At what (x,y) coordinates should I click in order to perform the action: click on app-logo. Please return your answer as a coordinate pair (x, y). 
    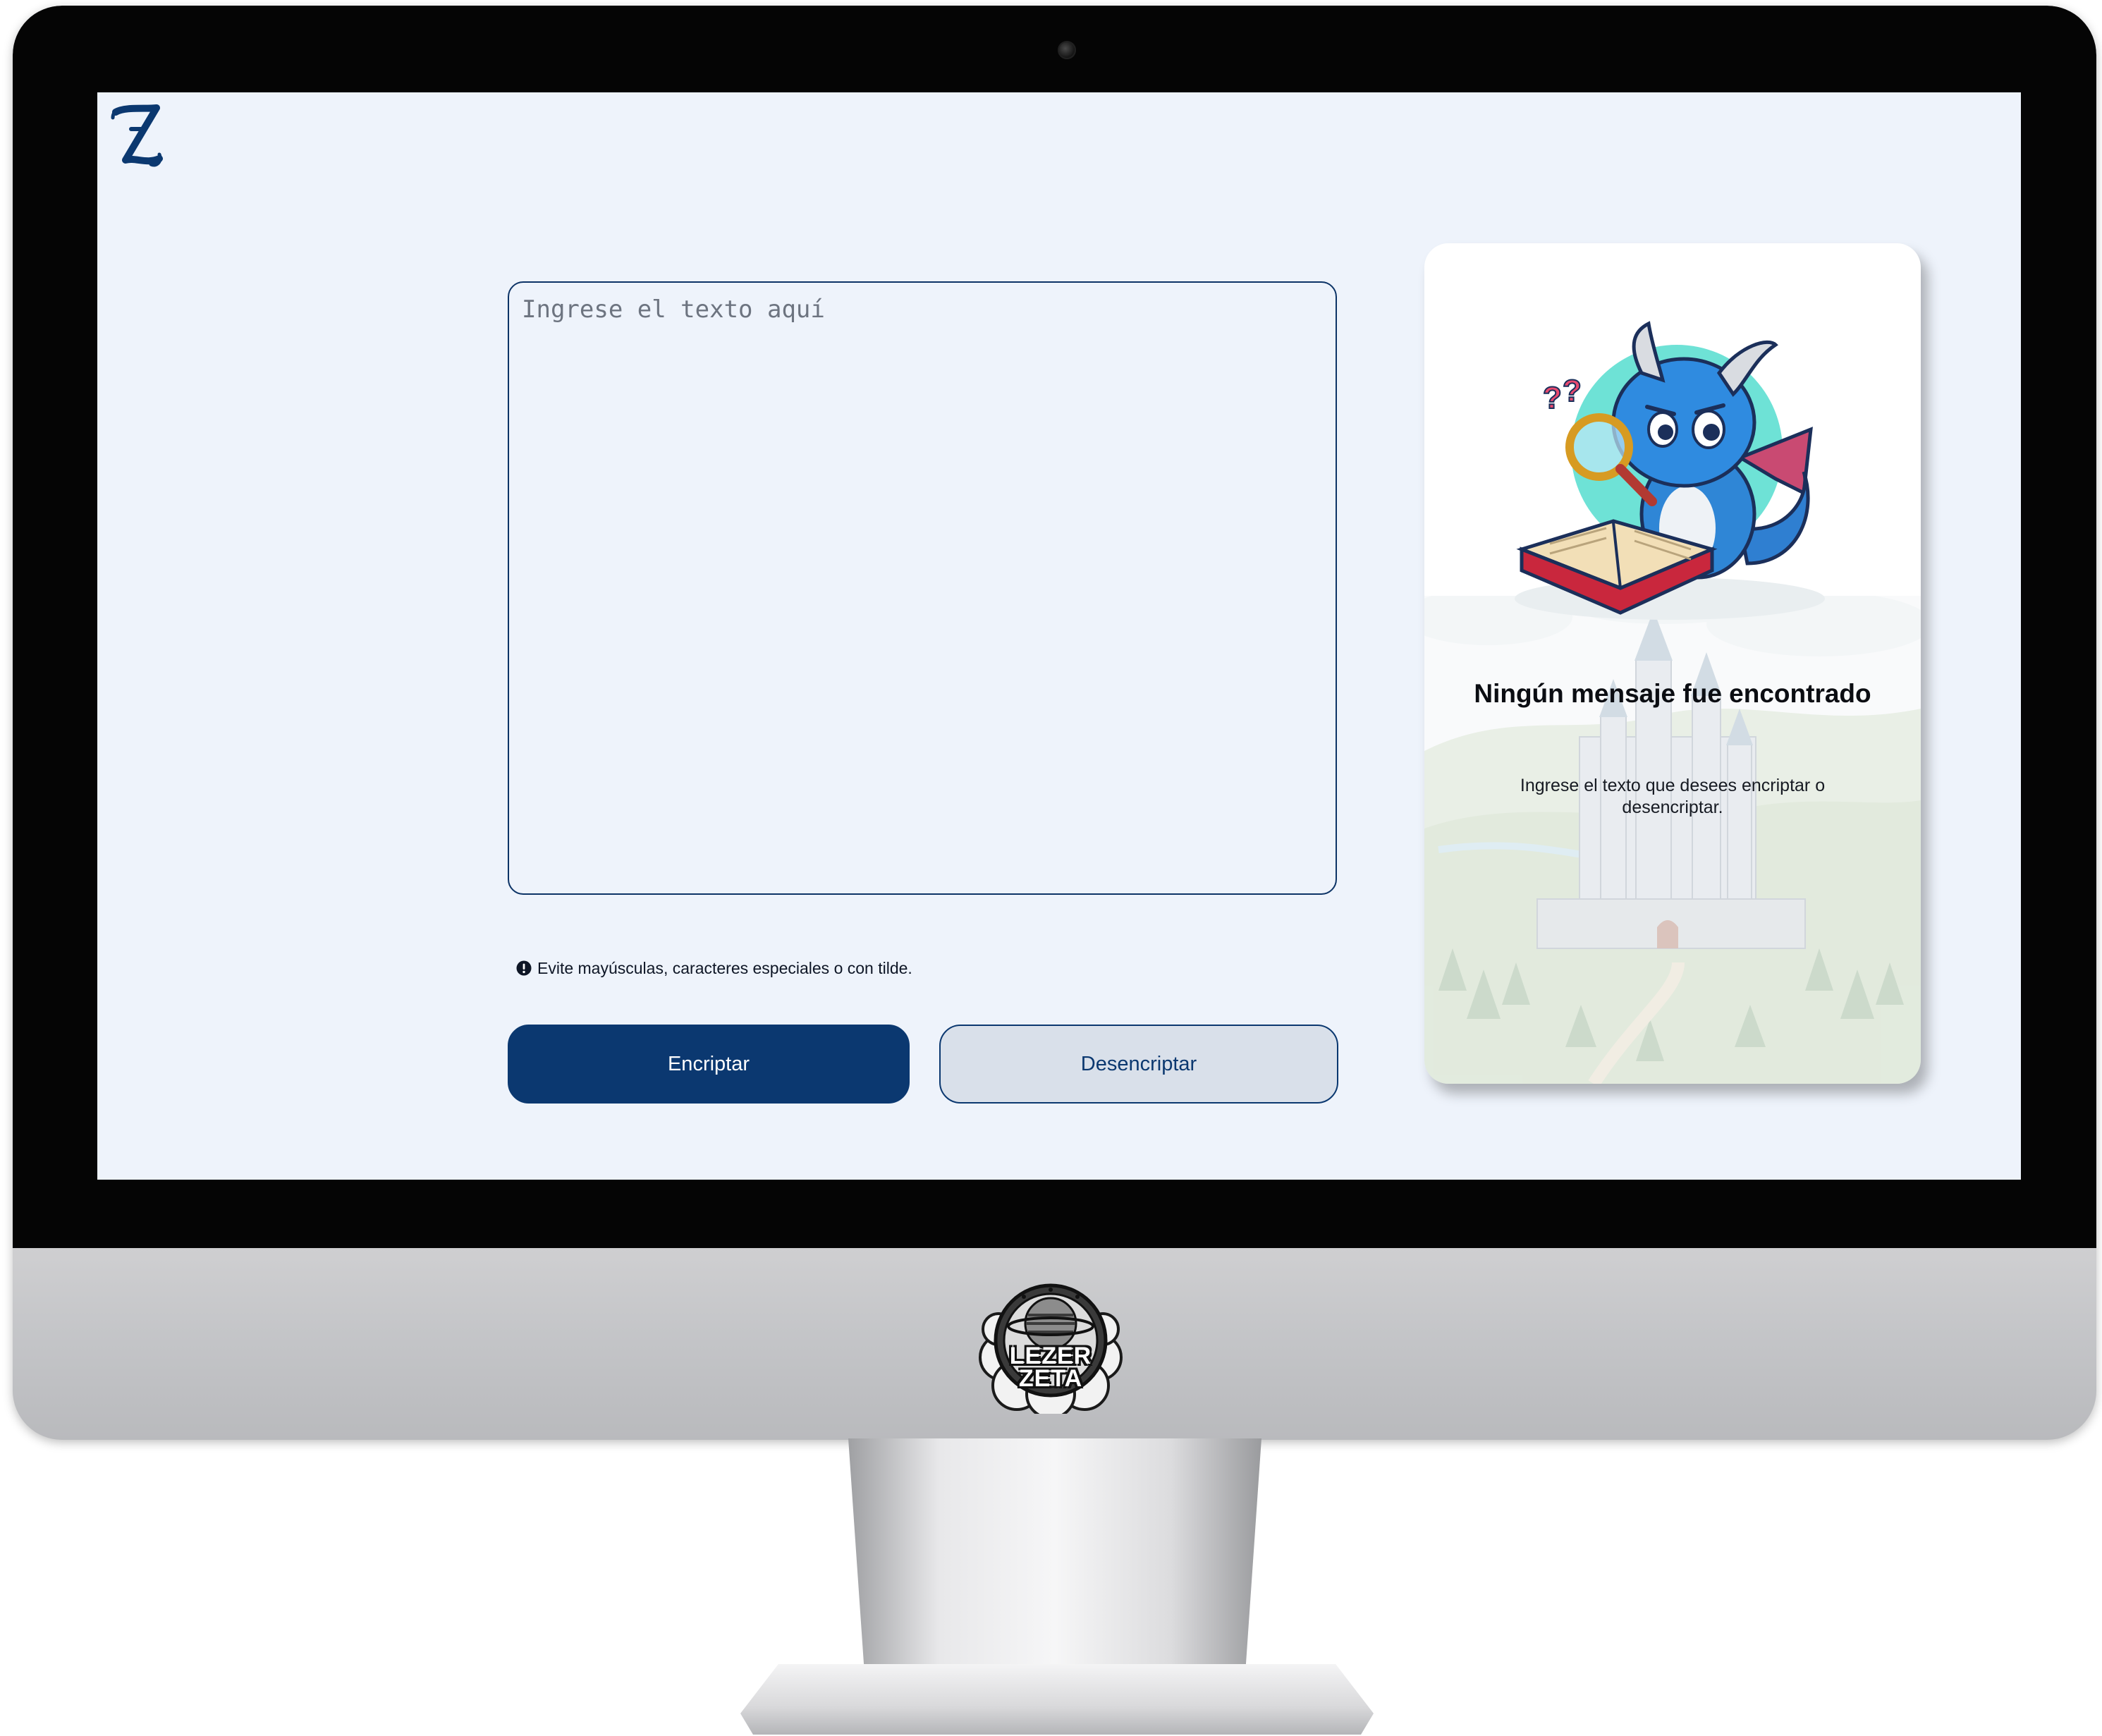
    Looking at the image, I should click on (137, 136).